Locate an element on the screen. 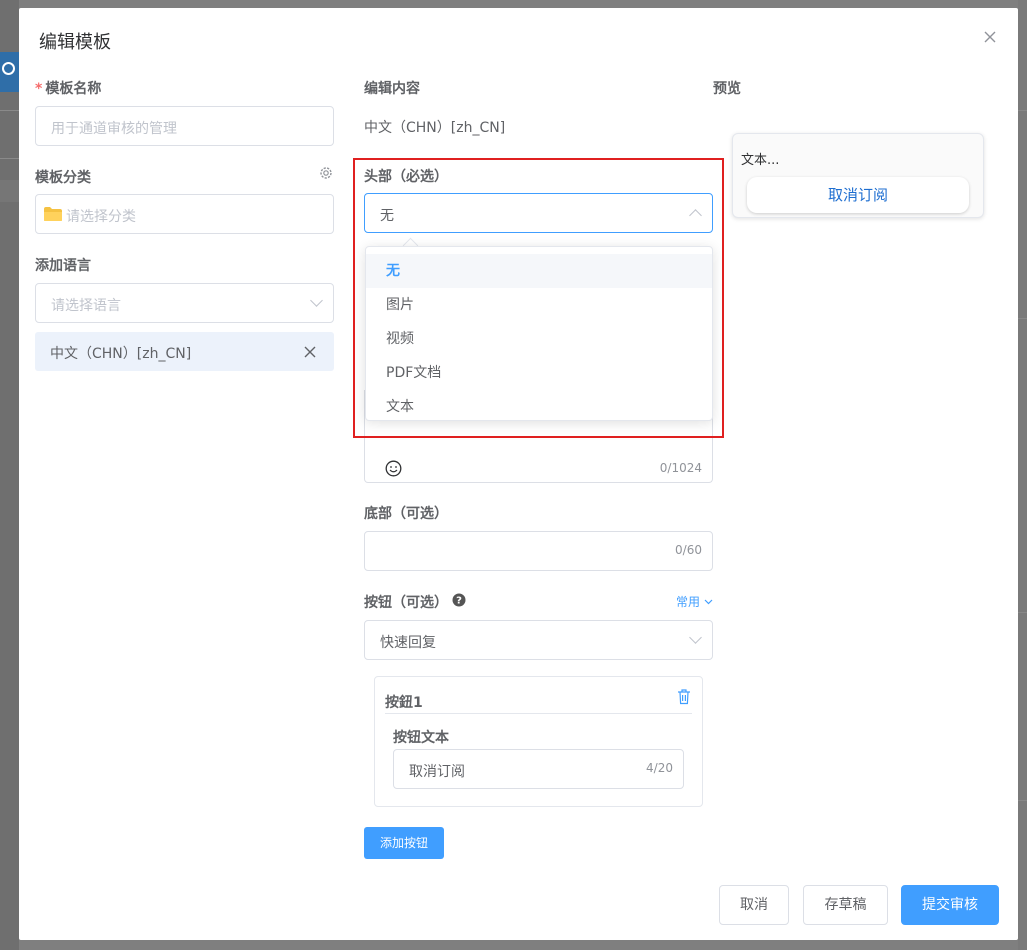 The image size is (1027, 950). add-button: 添加按钮 is located at coordinates (404, 843).